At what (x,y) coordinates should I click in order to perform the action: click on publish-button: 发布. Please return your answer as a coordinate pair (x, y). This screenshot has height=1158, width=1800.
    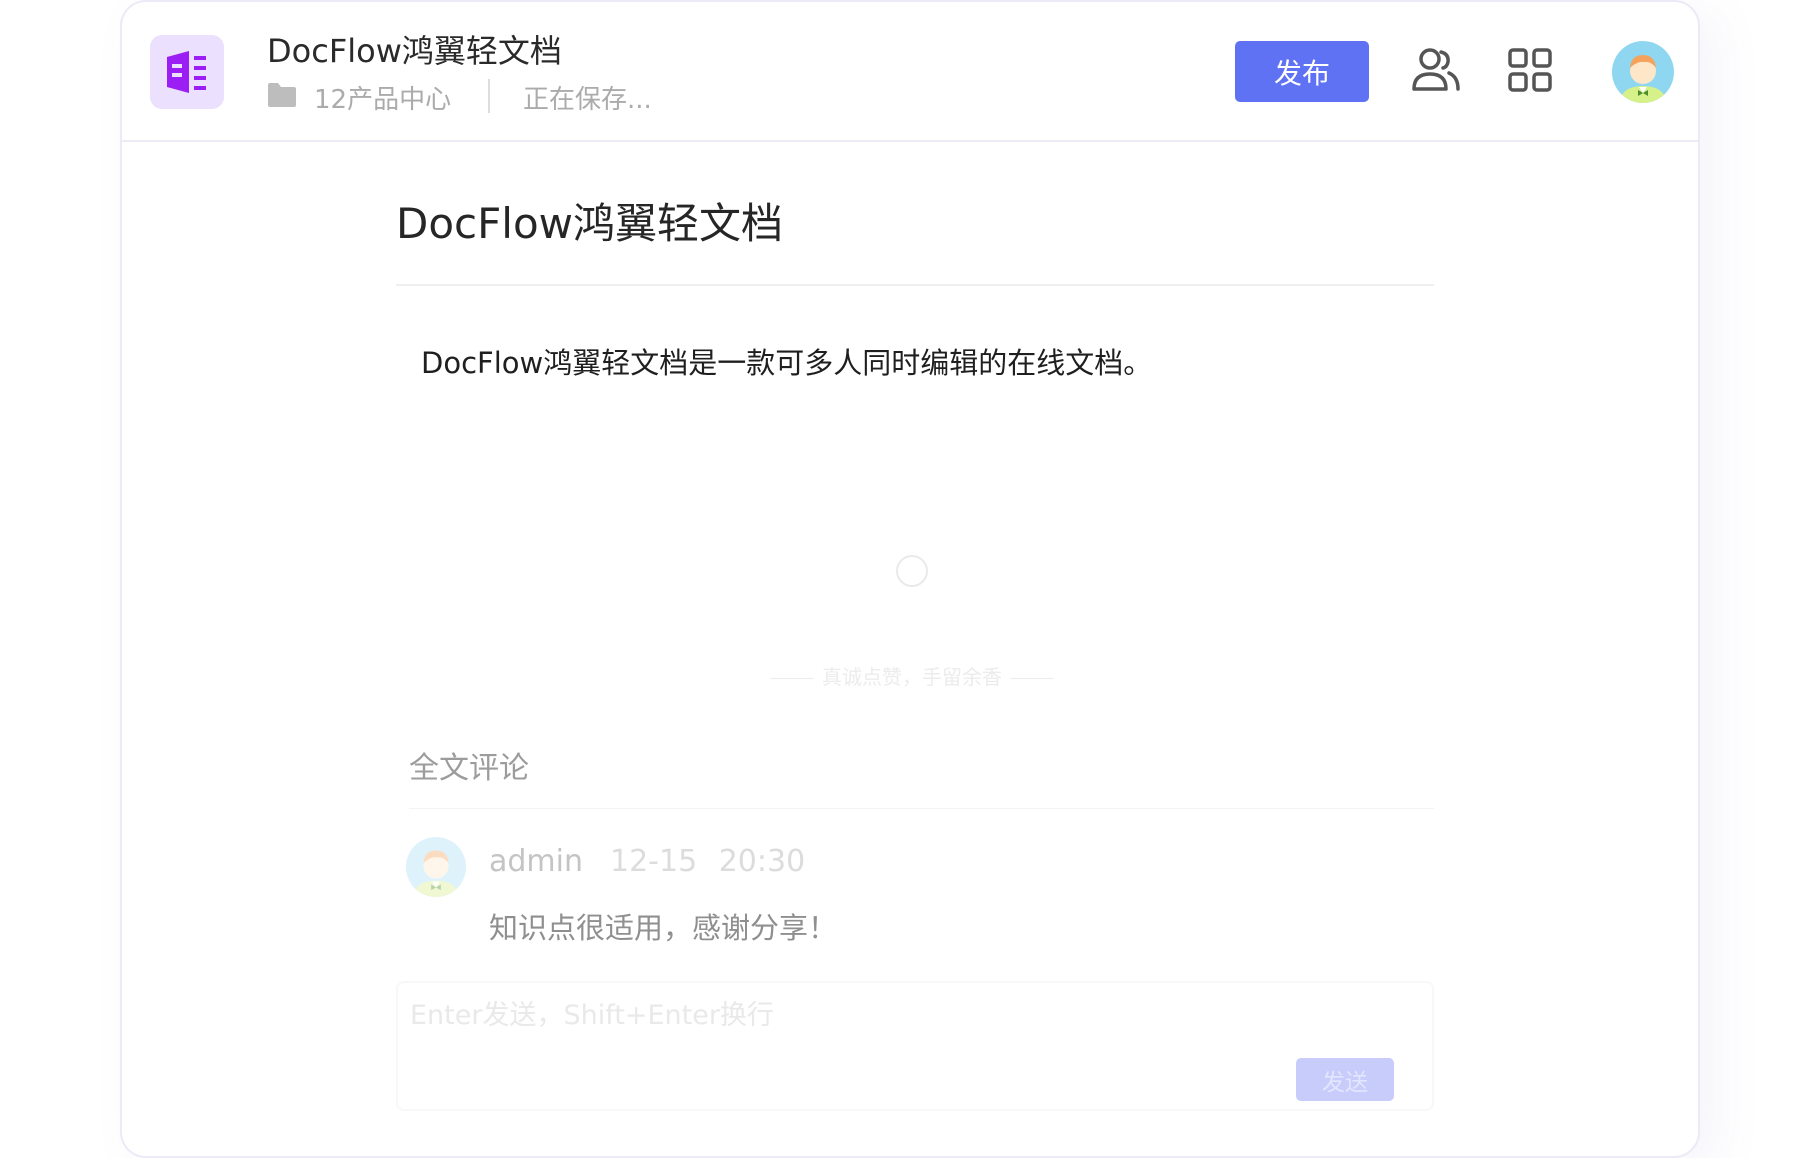
    Looking at the image, I should click on (1302, 71).